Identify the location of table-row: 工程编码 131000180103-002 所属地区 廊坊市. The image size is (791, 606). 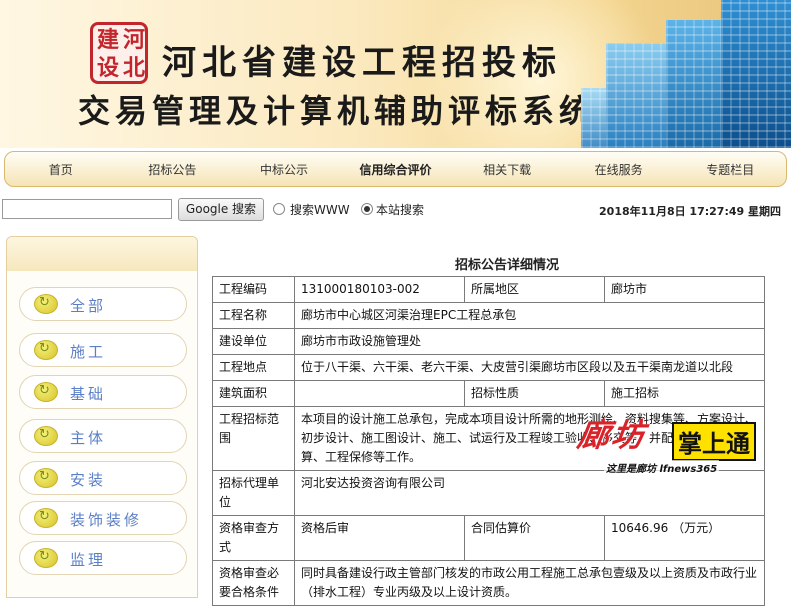
(488, 289).